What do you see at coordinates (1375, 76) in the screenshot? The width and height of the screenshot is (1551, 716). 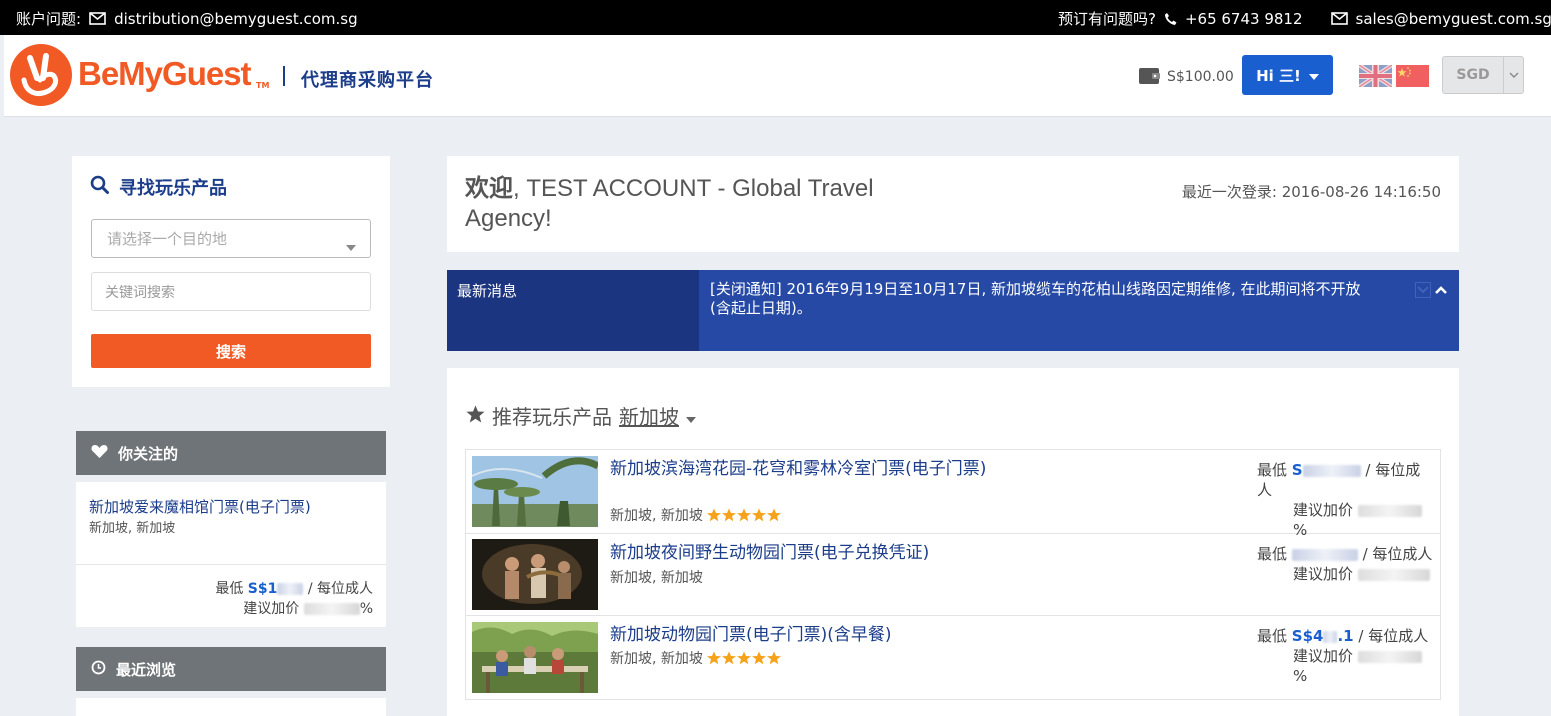 I see `uk-flag-icon` at bounding box center [1375, 76].